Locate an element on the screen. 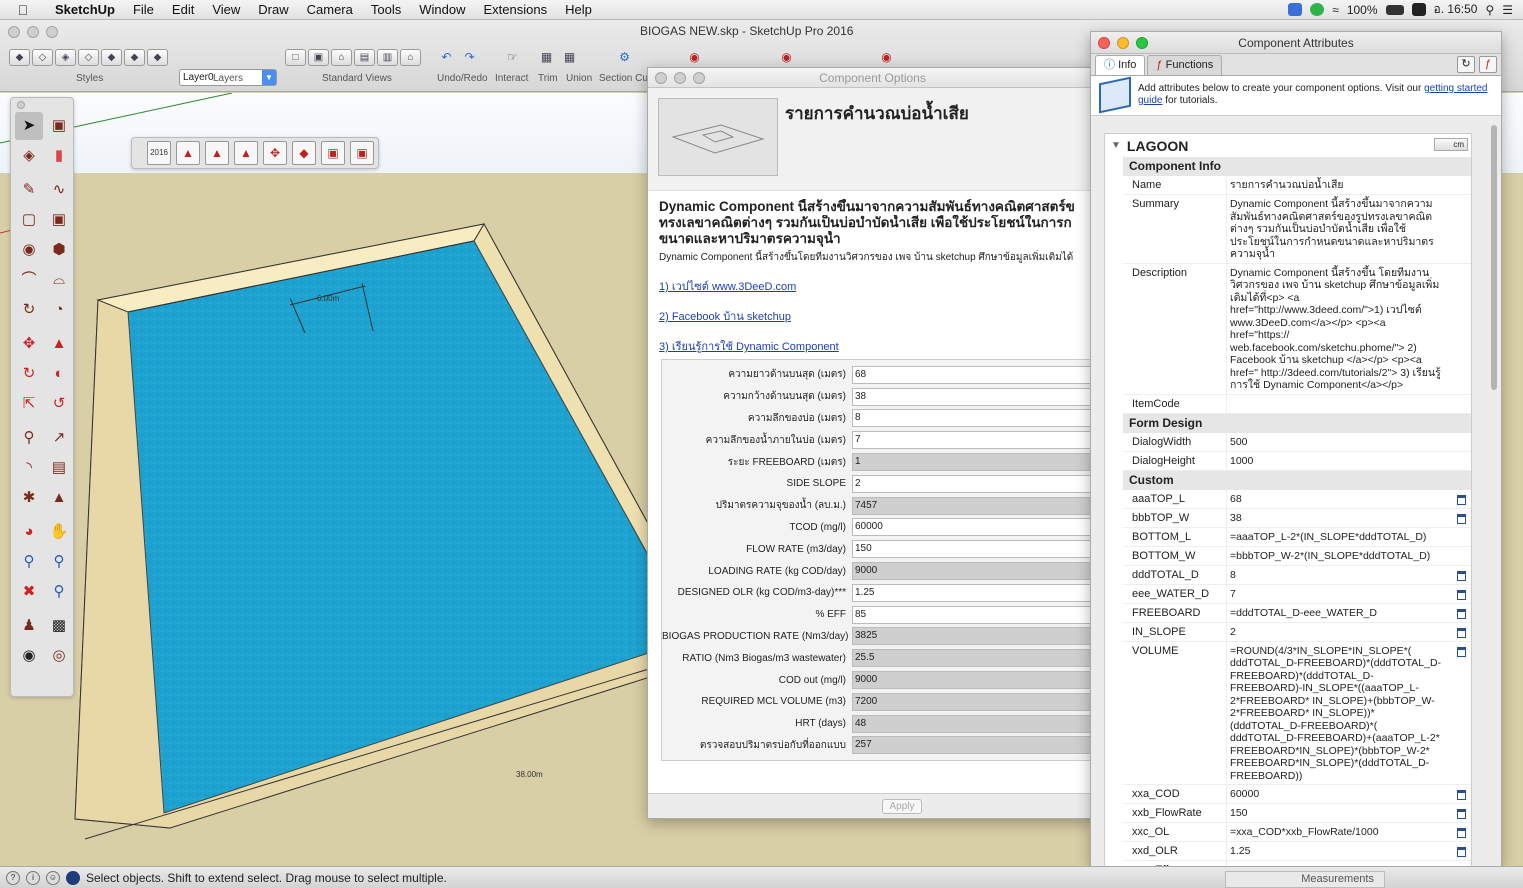 This screenshot has width=1523, height=888. attribute-row: aaaTOP_L 68 is located at coordinates (1297, 499).